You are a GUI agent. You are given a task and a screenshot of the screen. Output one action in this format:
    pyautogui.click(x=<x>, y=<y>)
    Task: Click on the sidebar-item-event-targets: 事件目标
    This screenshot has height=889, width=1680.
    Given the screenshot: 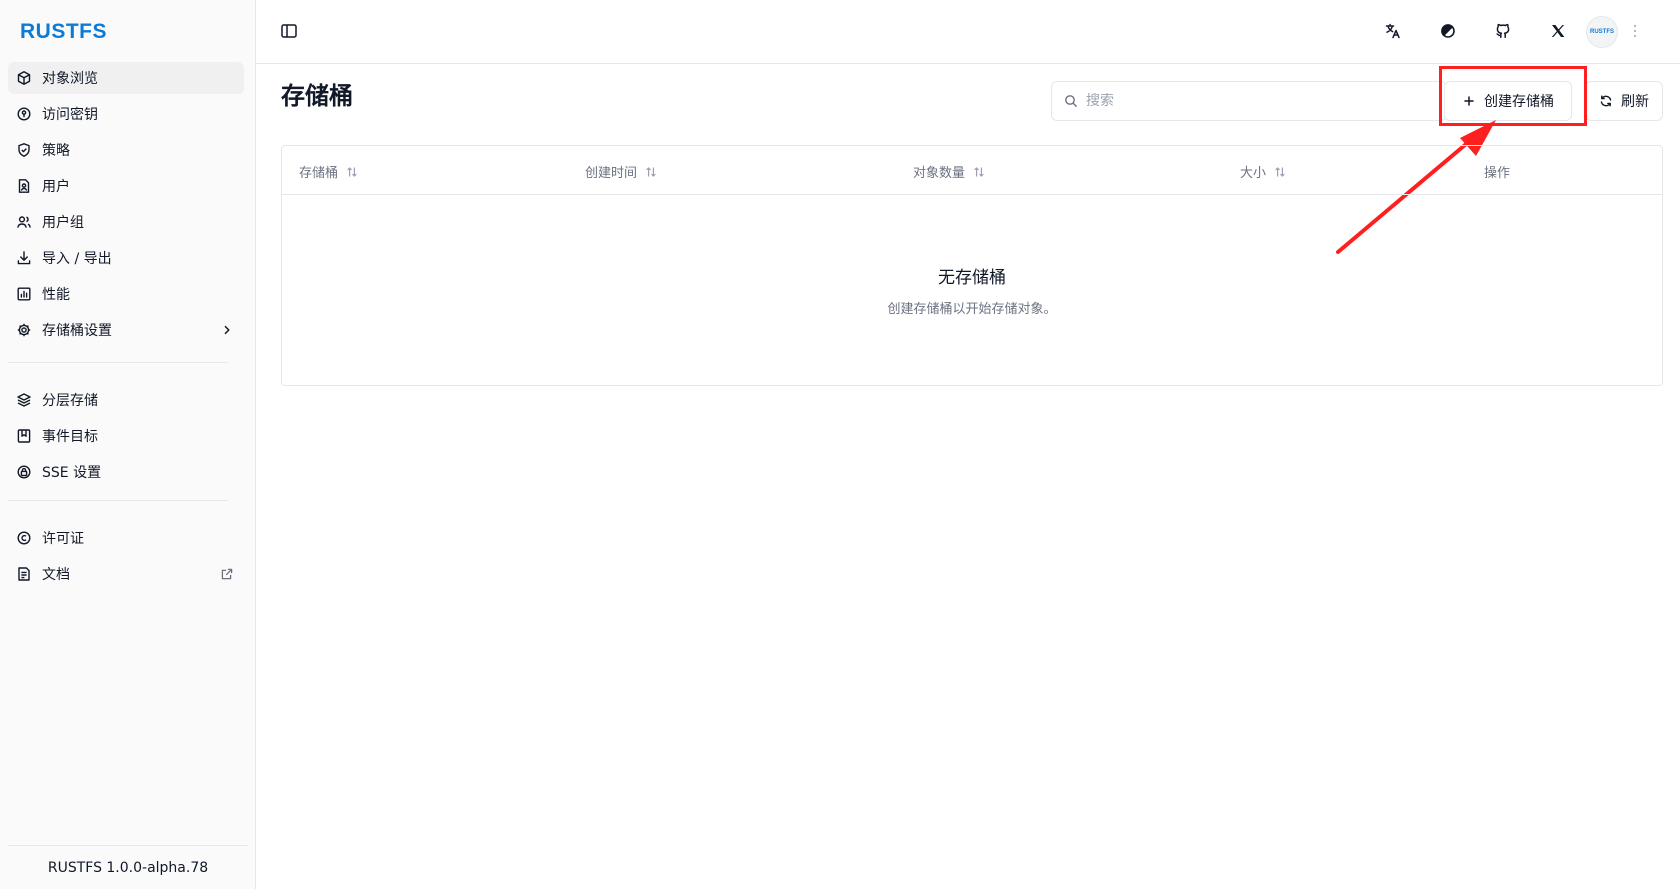 What is the action you would take?
    pyautogui.click(x=126, y=436)
    